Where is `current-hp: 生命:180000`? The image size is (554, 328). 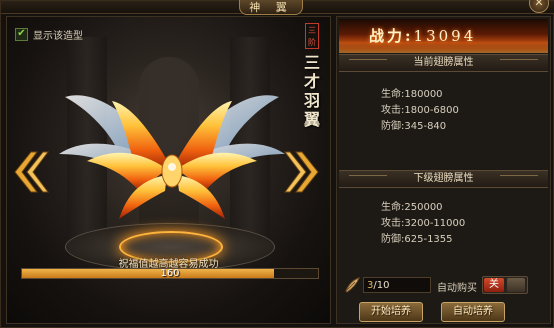
current-hp: 生命:180000 is located at coordinates (412, 94).